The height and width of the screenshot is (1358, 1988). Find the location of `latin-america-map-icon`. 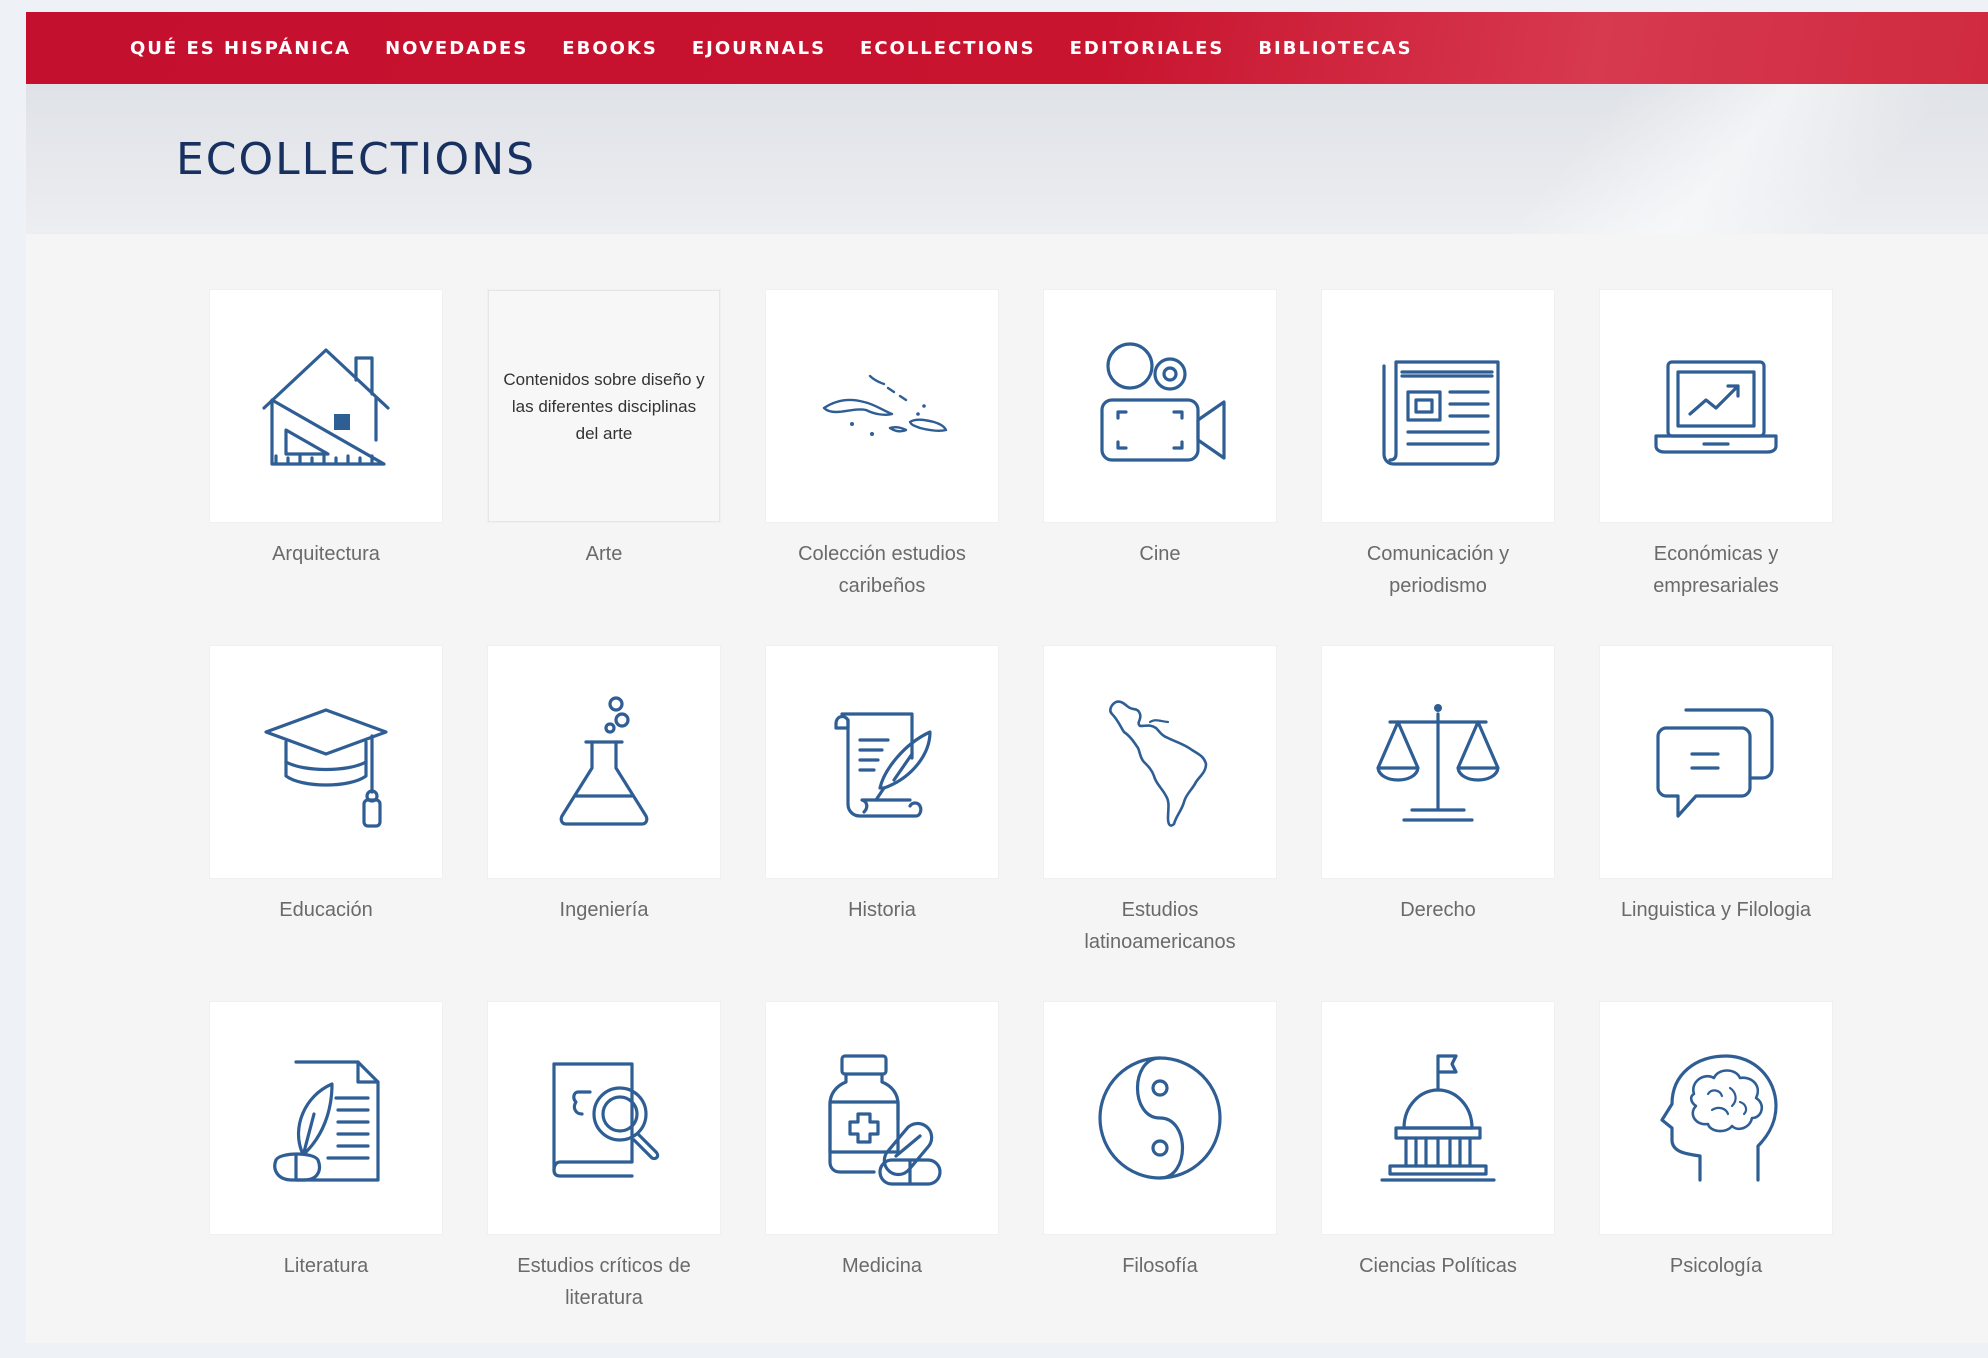

latin-america-map-icon is located at coordinates (1158, 763).